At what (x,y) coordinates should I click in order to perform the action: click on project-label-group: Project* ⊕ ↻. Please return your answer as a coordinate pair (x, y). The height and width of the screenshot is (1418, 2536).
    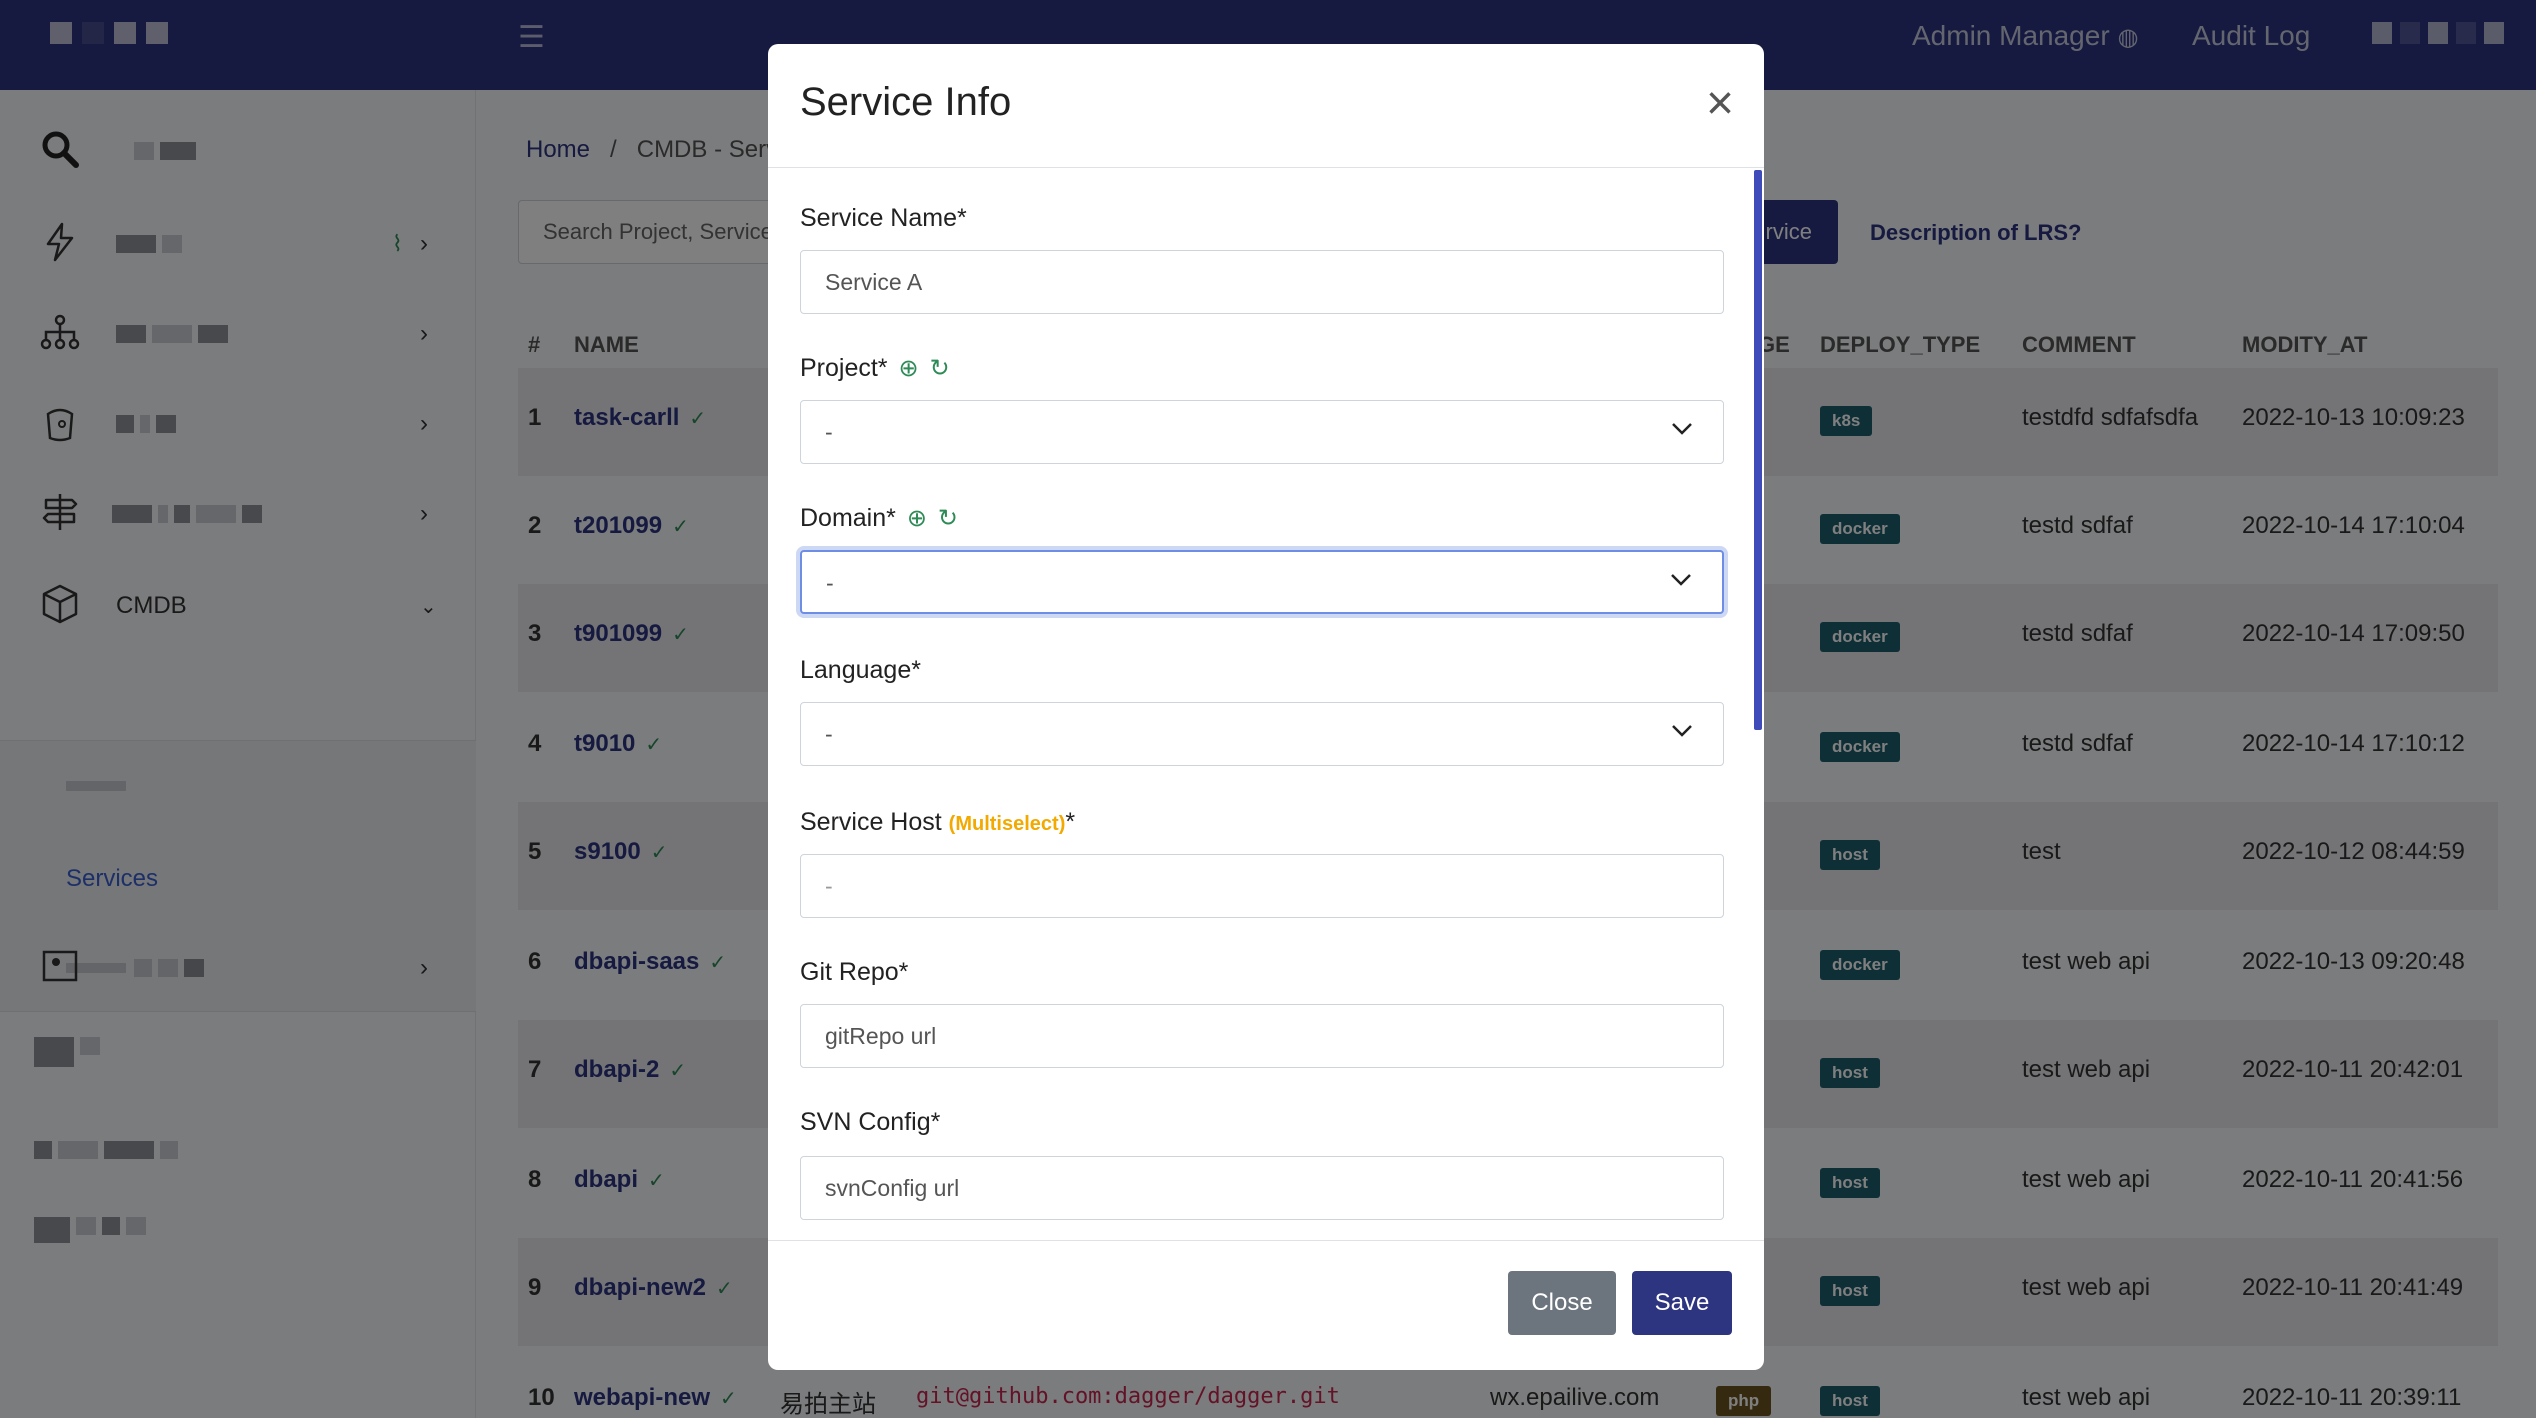
    Looking at the image, I should click on (875, 368).